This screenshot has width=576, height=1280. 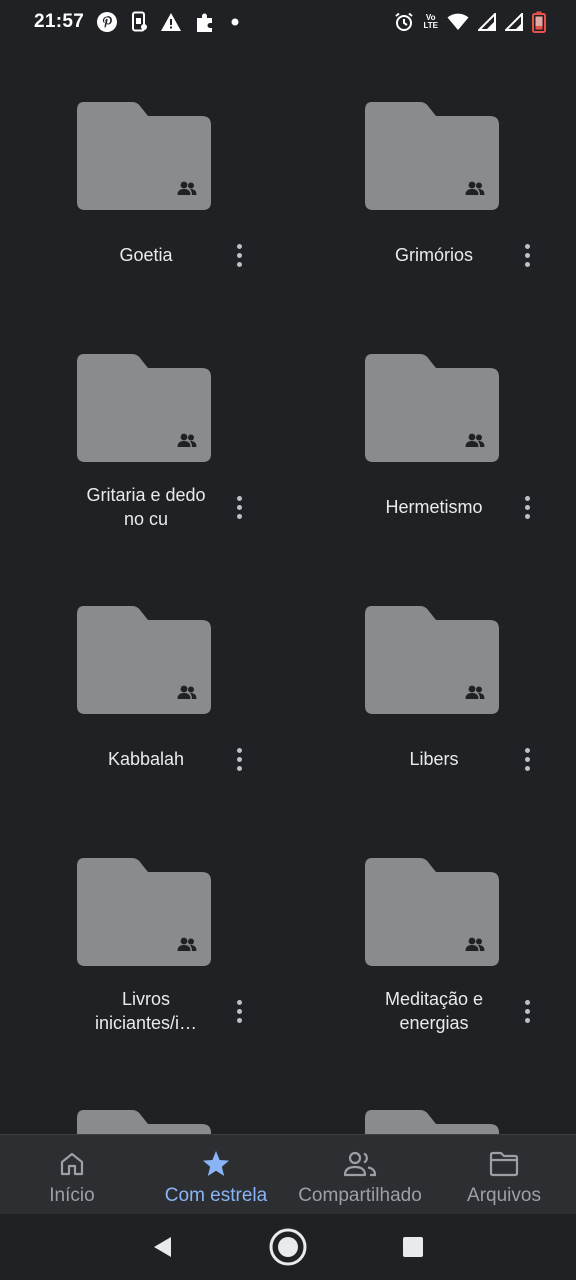 I want to click on system-status-icons: Vo LTE, so click(x=470, y=22).